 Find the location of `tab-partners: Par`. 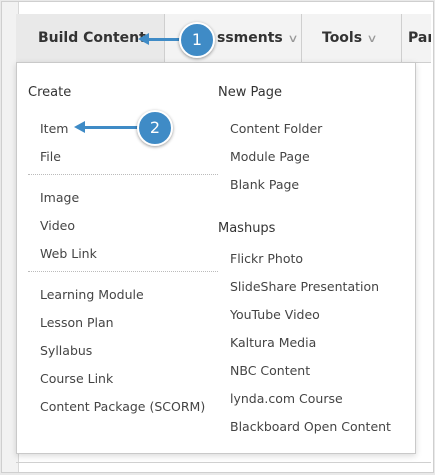

tab-partners: Par is located at coordinates (416, 38).